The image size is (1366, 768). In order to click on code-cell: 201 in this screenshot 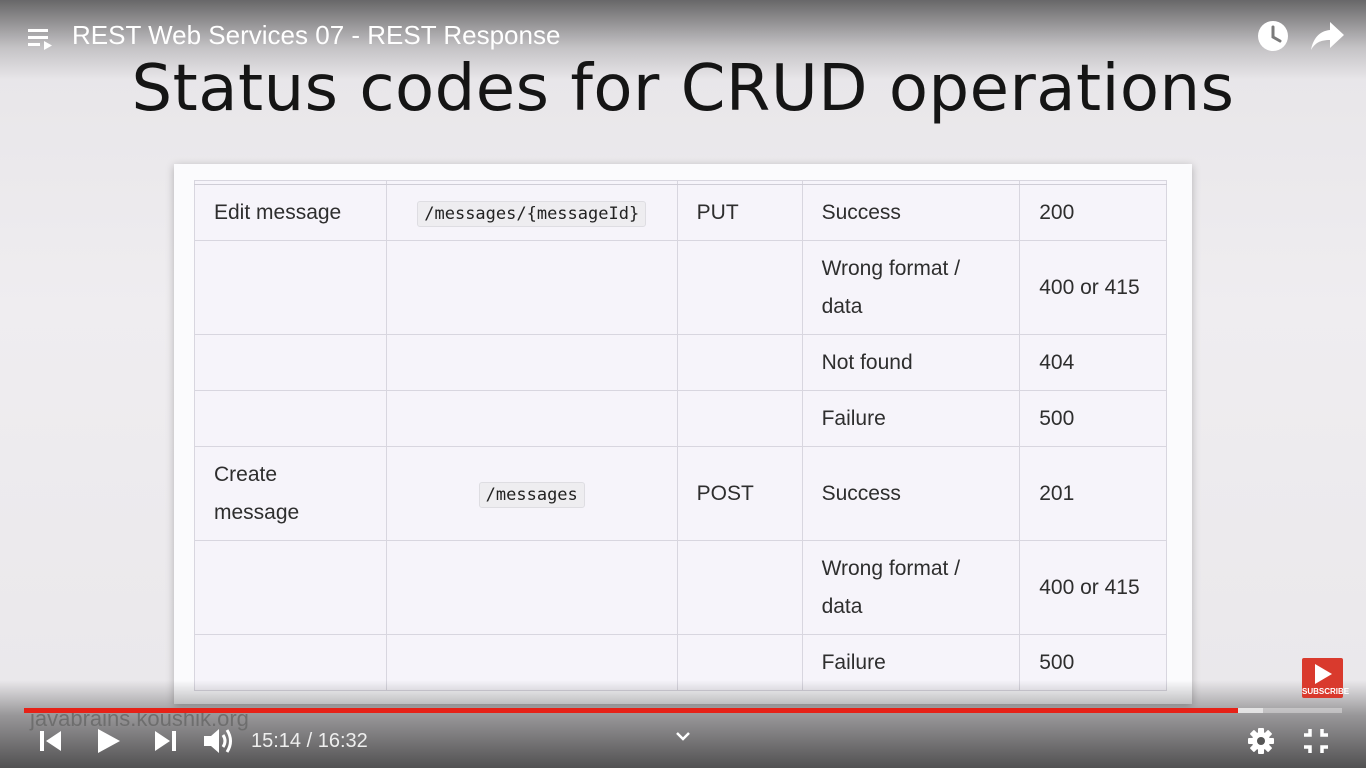, I will do `click(1093, 493)`.